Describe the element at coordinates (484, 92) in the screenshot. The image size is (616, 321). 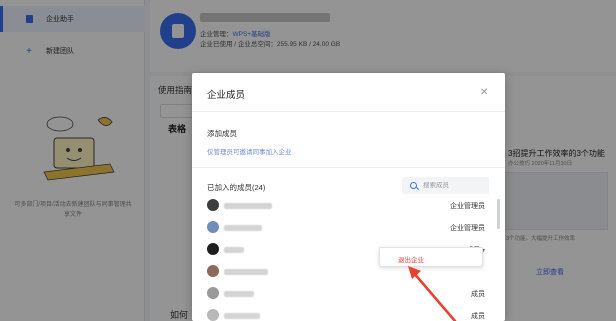
I see `close-icon: ✕` at that location.